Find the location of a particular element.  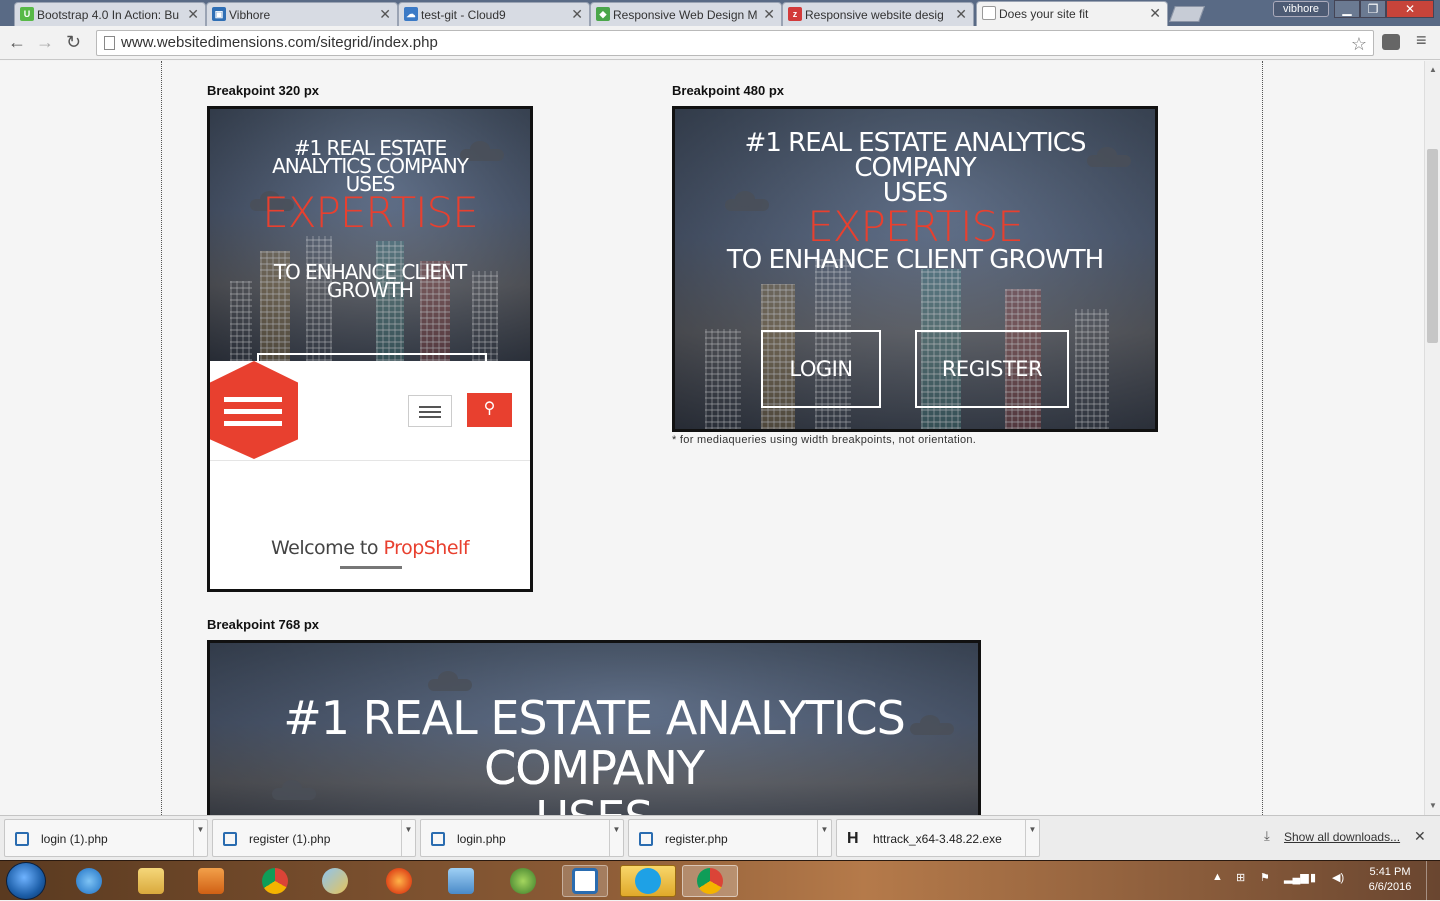

show-desktop-button is located at coordinates (1433, 881).